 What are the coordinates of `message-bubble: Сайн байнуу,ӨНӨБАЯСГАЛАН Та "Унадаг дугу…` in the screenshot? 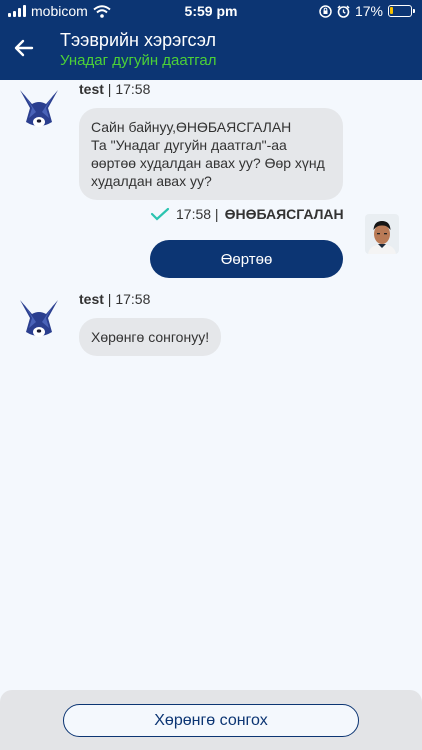 It's located at (211, 154).